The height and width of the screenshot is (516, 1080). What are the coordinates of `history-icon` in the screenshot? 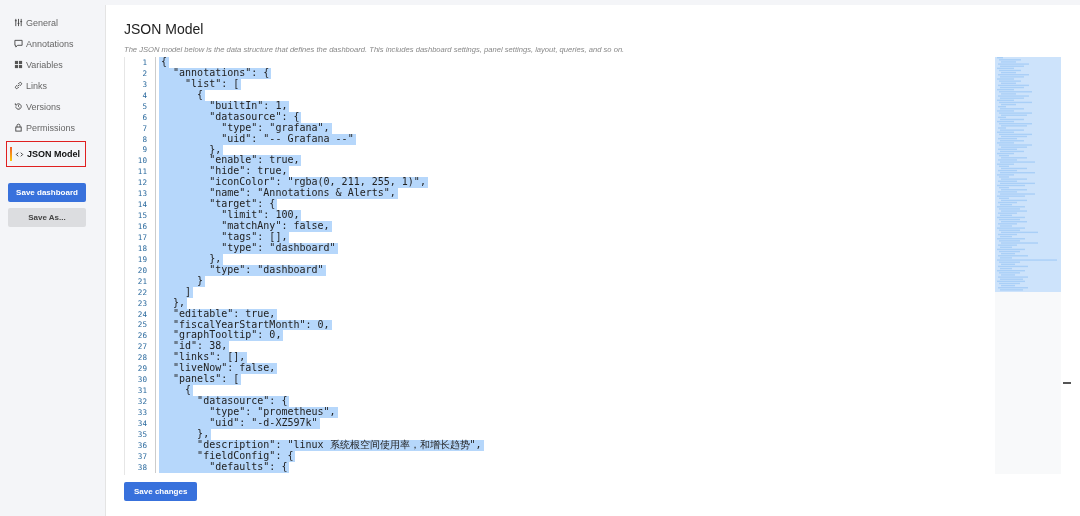 It's located at (18, 106).